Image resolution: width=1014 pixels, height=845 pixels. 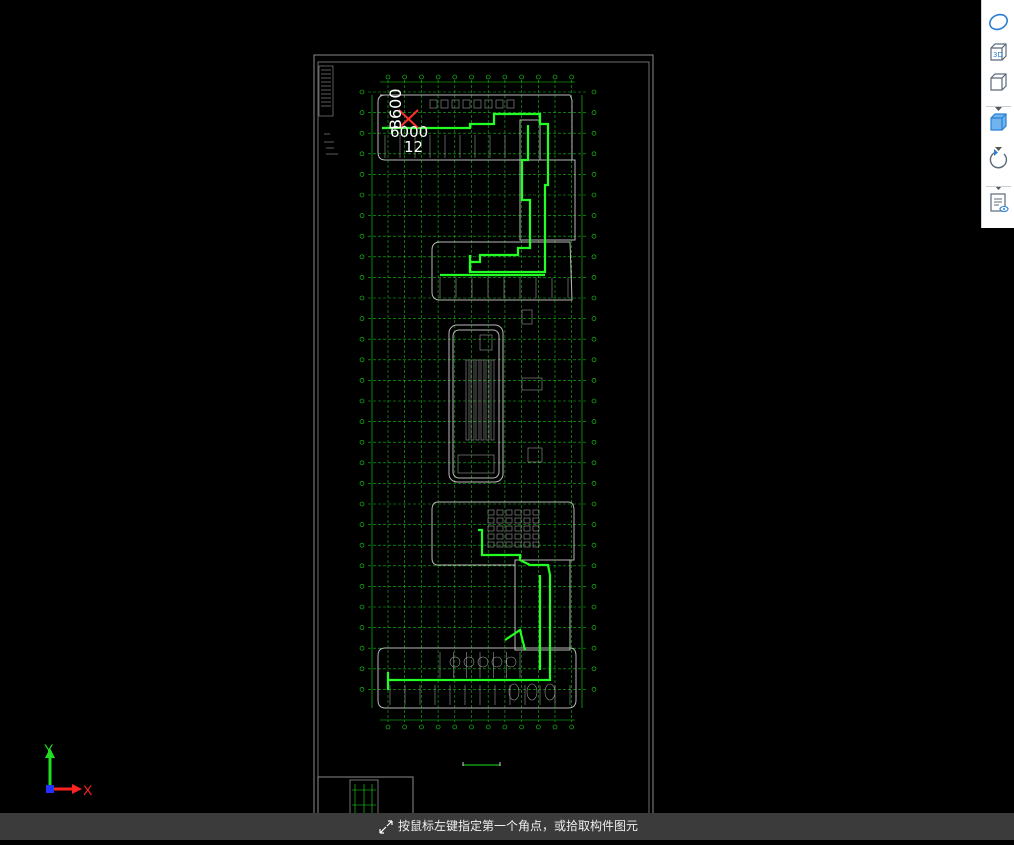 I want to click on orbit-rotate-icon, so click(x=998, y=159).